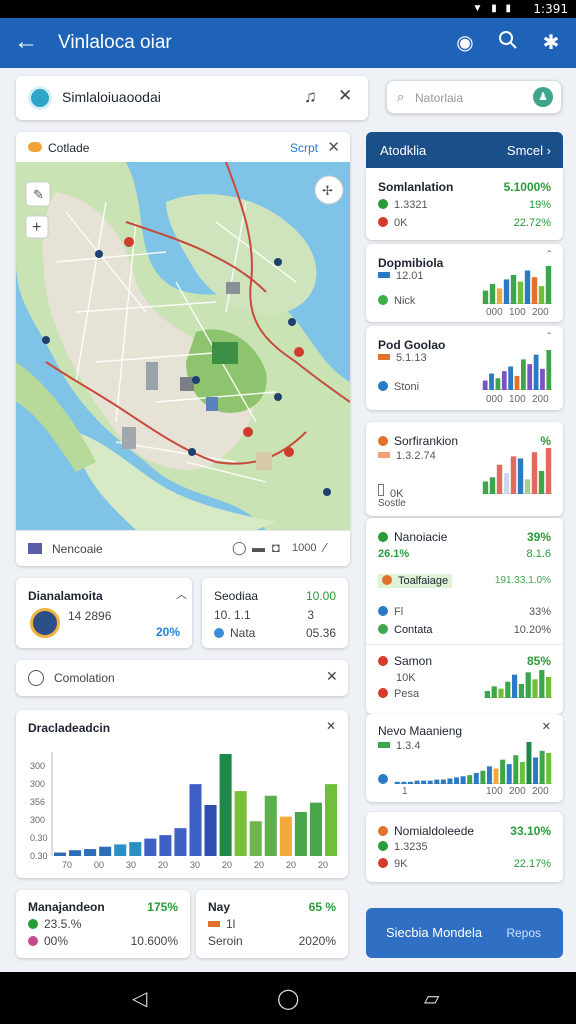  What do you see at coordinates (258, 547) in the screenshot?
I see `minus-icon: ▬` at bounding box center [258, 547].